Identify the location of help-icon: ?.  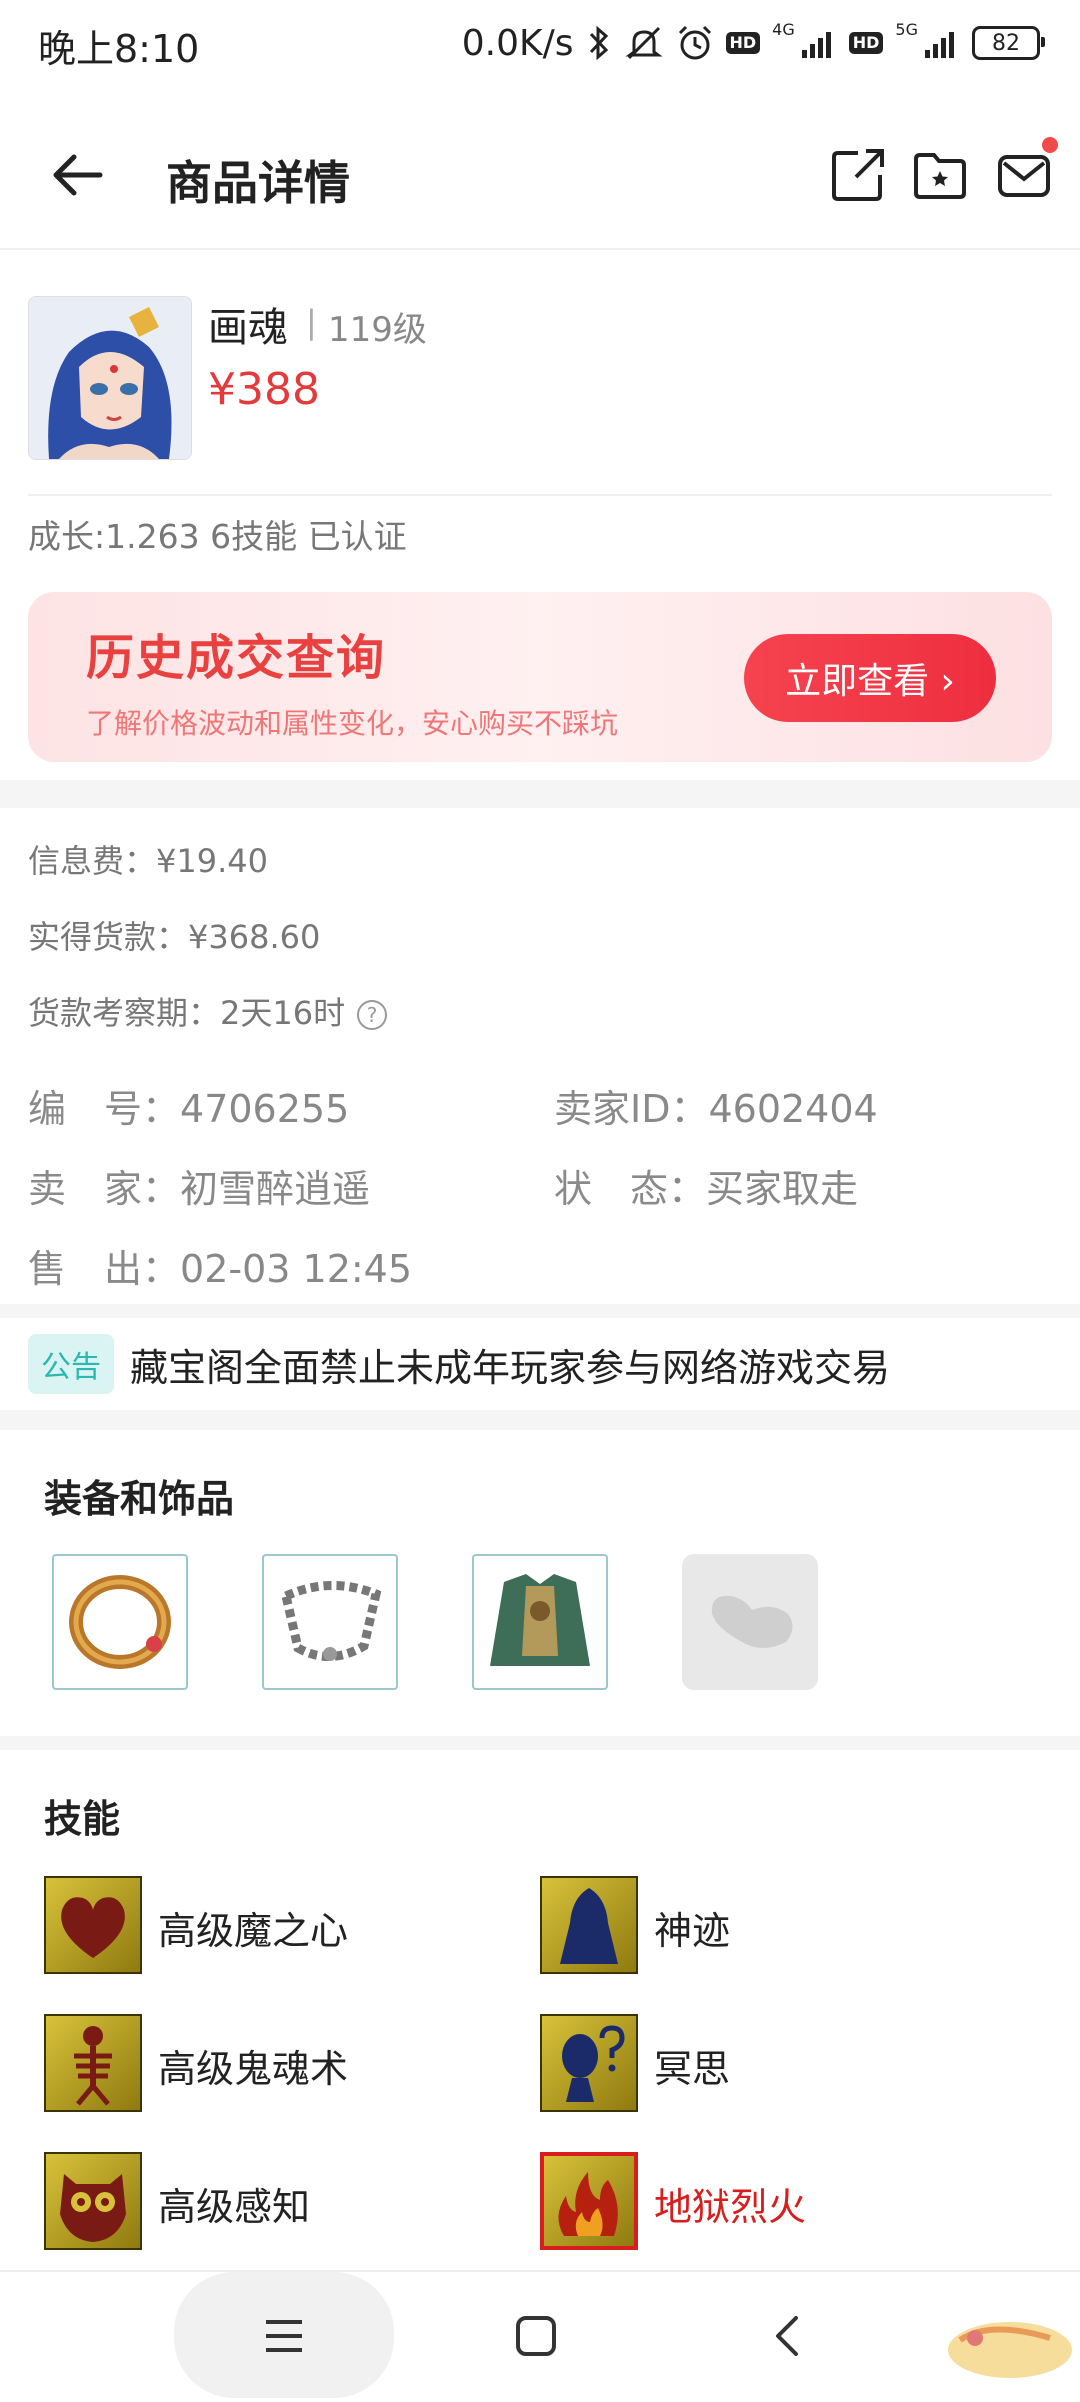
(372, 1015).